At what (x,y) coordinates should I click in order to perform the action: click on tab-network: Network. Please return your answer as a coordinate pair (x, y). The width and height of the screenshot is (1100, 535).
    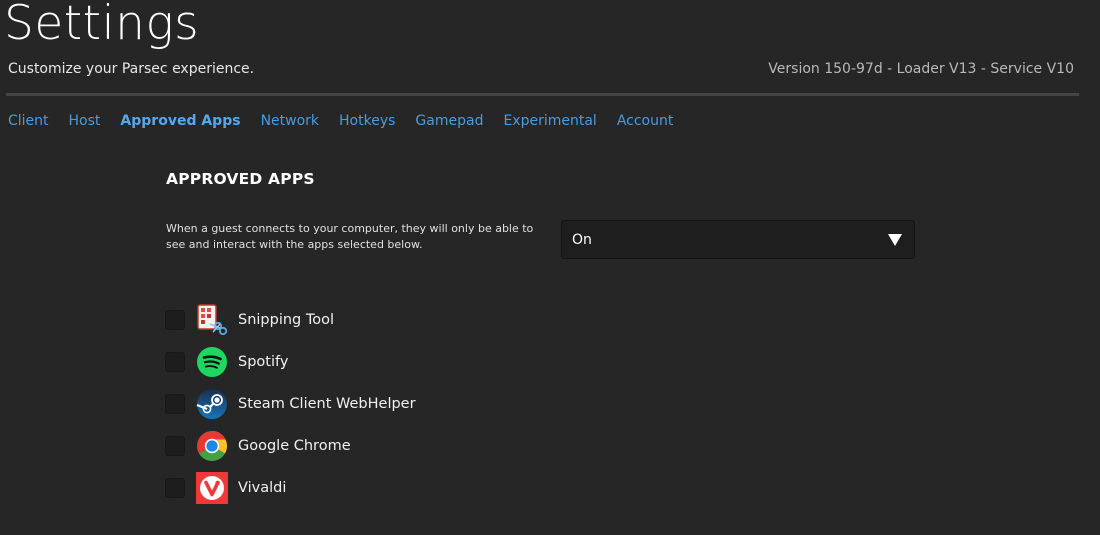
    Looking at the image, I should click on (290, 121).